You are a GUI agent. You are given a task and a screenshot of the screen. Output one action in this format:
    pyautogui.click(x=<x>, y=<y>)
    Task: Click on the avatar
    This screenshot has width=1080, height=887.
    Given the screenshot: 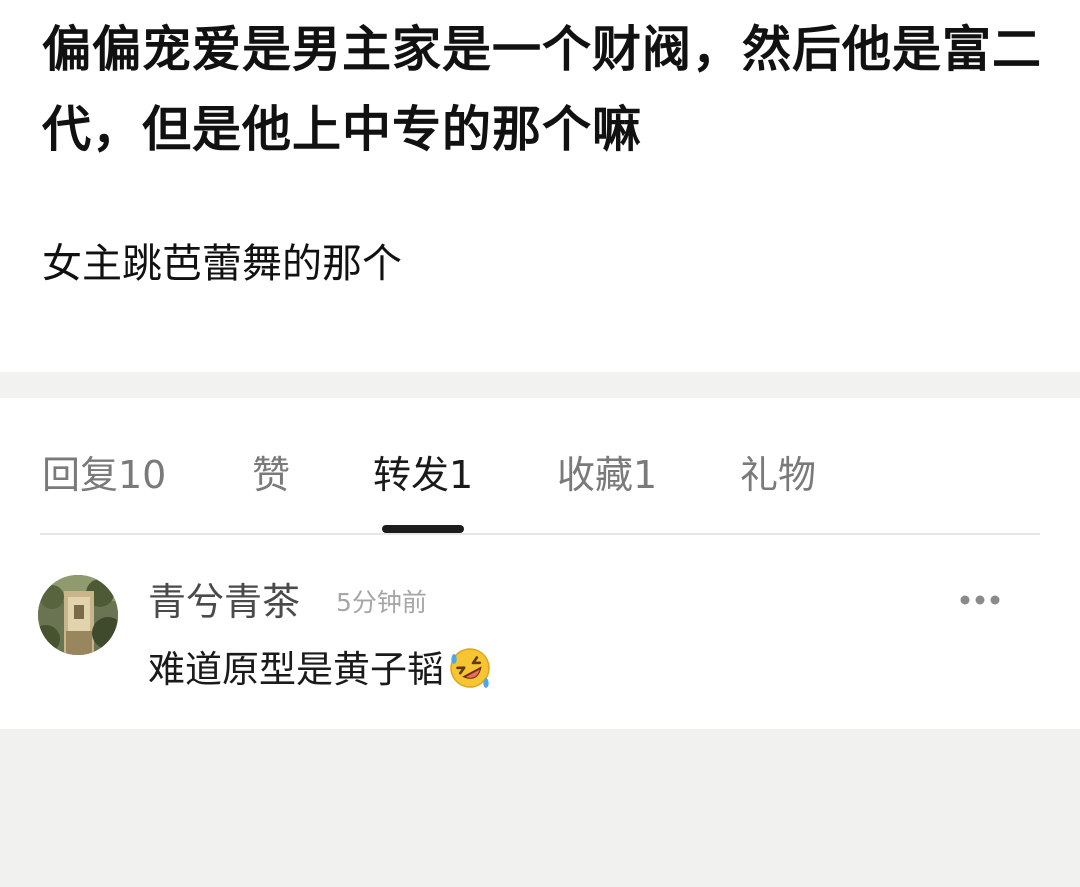 What is the action you would take?
    pyautogui.click(x=78, y=615)
    